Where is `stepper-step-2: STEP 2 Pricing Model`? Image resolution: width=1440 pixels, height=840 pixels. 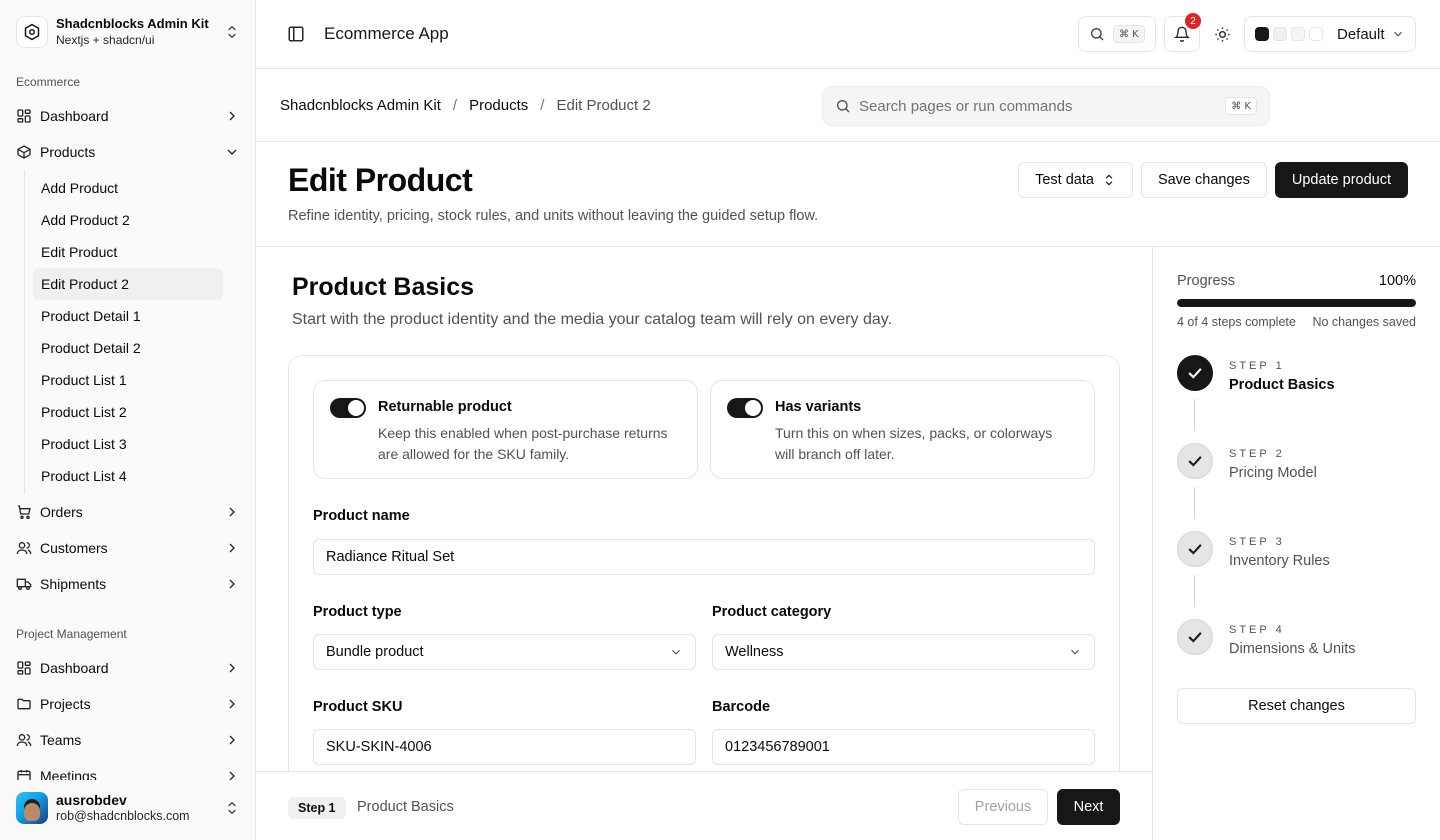
stepper-step-2: STEP 2 Pricing Model is located at coordinates (1296, 463).